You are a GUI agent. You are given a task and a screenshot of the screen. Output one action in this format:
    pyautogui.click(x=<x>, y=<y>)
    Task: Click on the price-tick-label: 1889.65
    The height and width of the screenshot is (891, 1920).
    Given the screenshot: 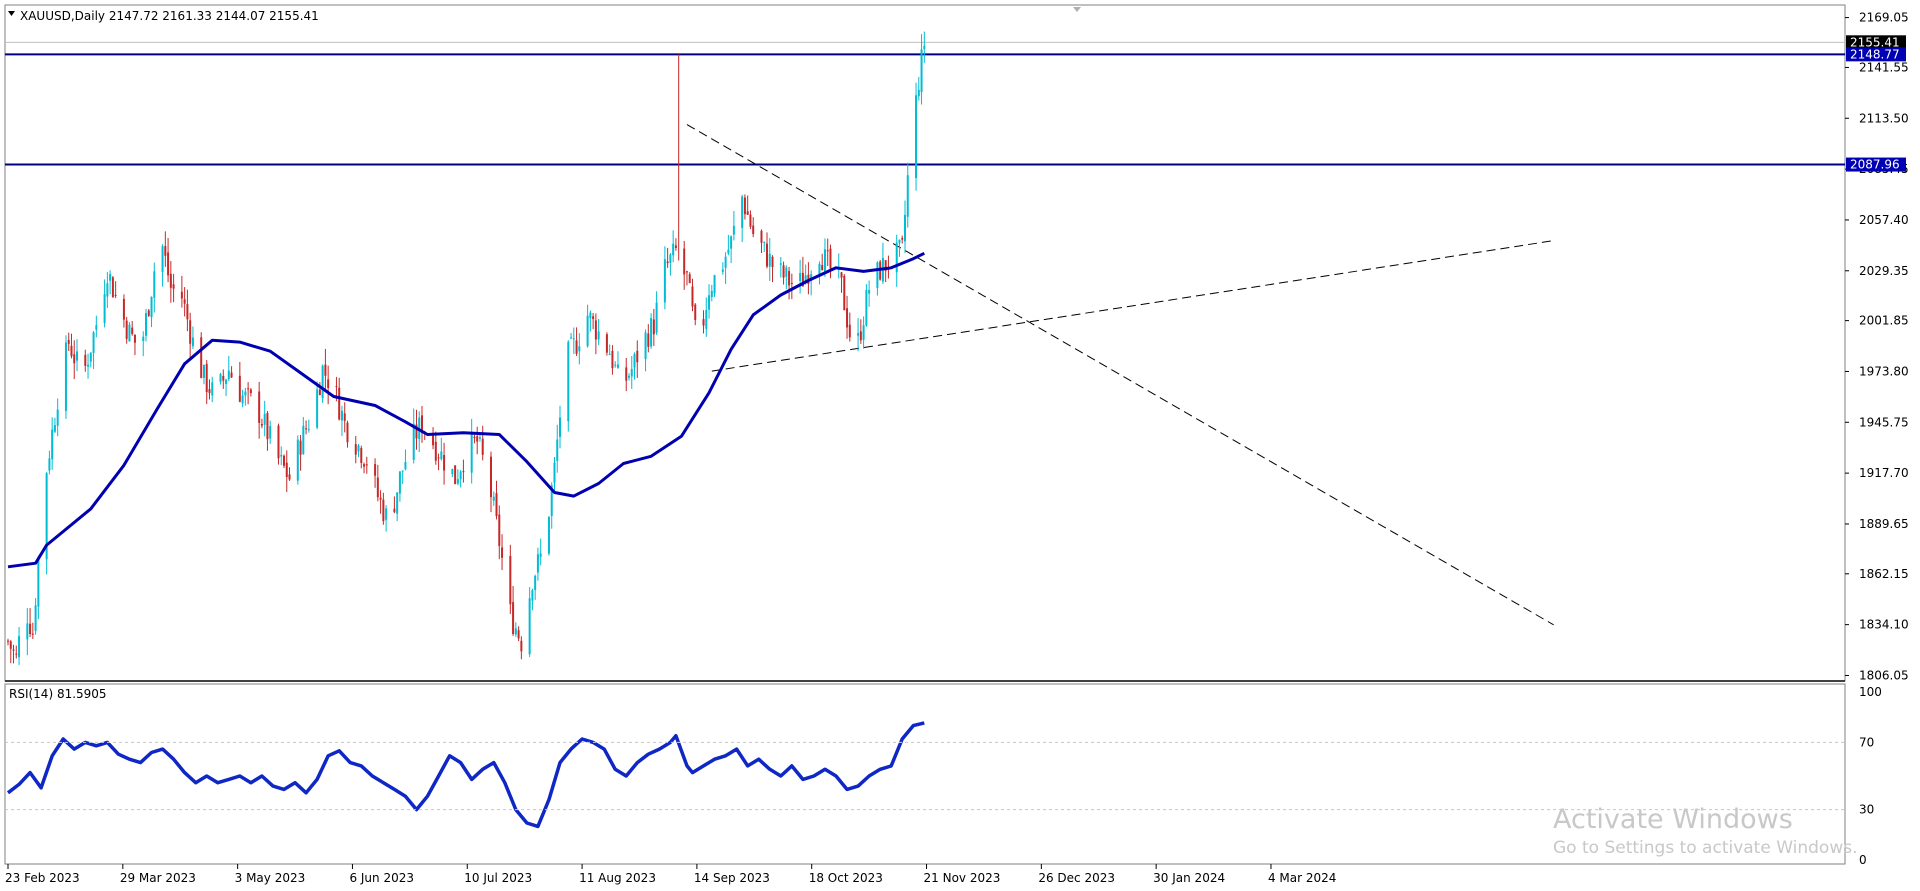 What is the action you would take?
    pyautogui.click(x=1884, y=524)
    